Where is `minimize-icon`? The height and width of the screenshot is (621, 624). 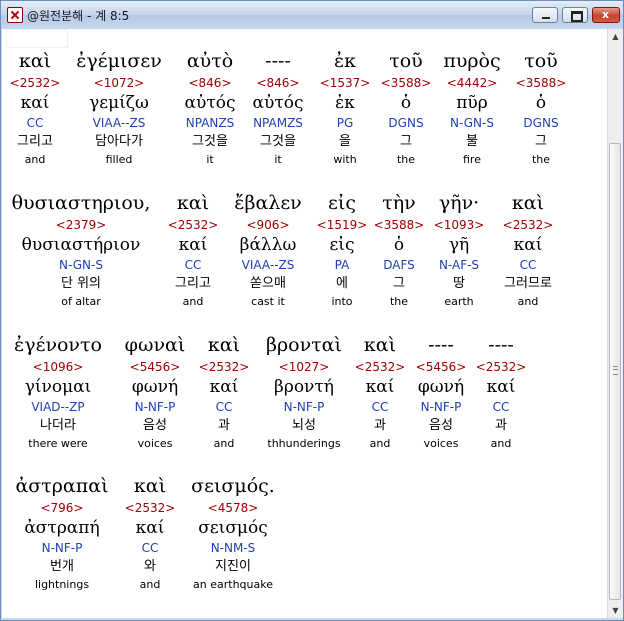
minimize-icon is located at coordinates (546, 18).